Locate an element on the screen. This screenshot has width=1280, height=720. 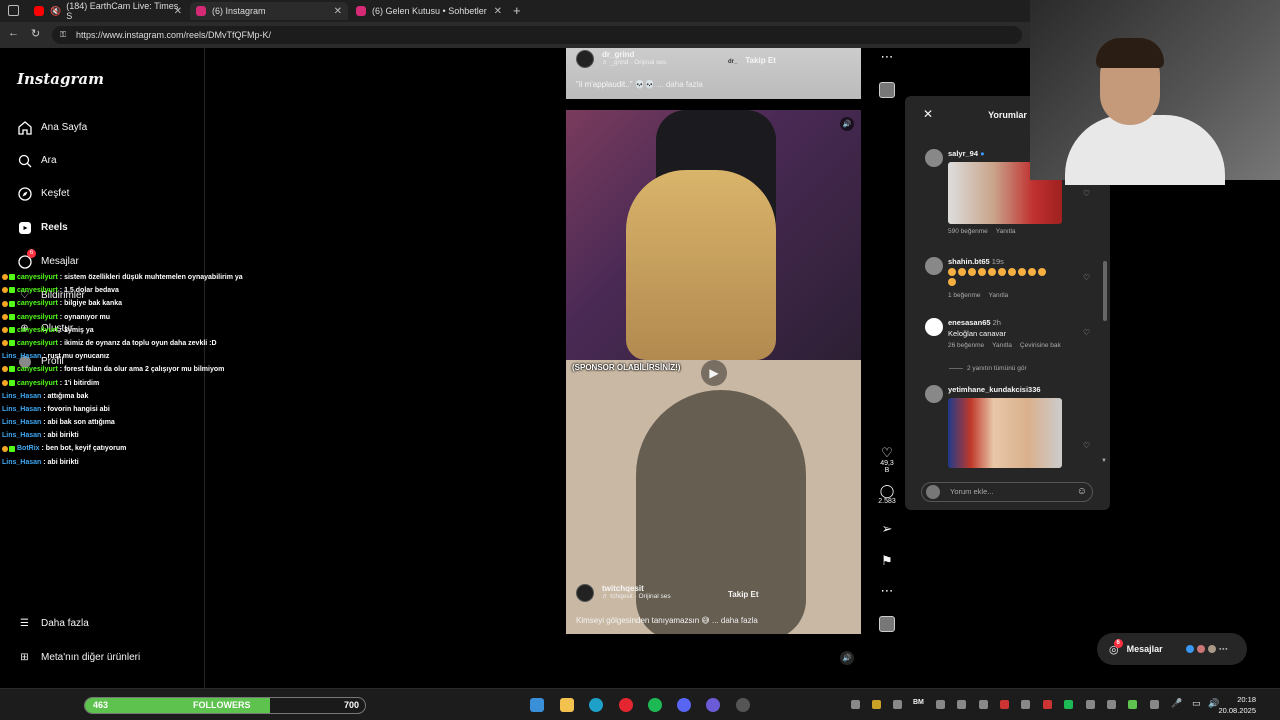
reel-username: dr_grind is located at coordinates (634, 54).